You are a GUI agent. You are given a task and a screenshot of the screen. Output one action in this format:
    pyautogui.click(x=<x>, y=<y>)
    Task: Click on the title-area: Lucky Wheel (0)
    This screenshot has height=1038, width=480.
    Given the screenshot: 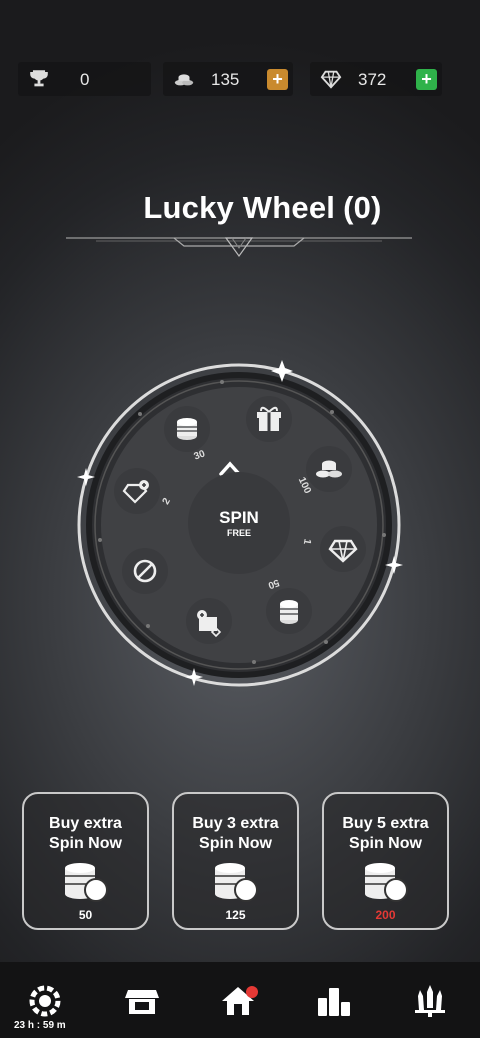 What is the action you would take?
    pyautogui.click(x=240, y=208)
    